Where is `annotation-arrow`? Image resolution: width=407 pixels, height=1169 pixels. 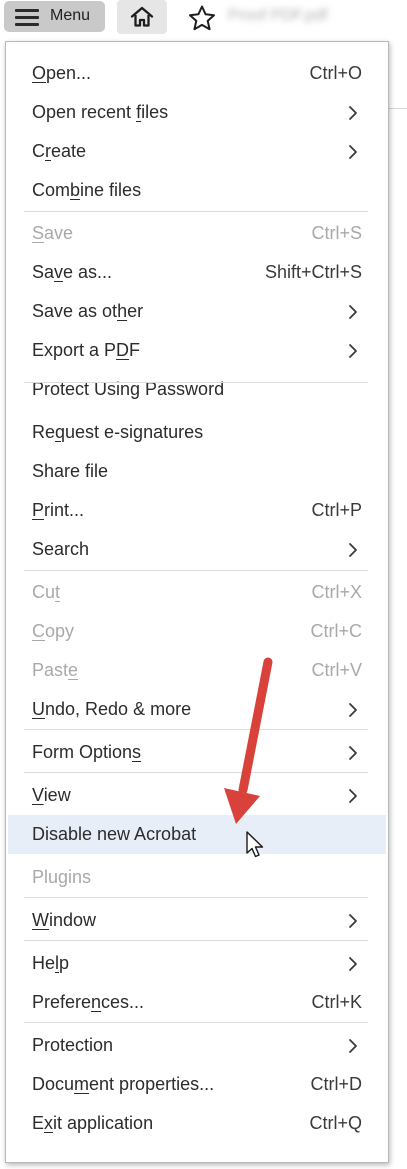
annotation-arrow is located at coordinates (248, 740).